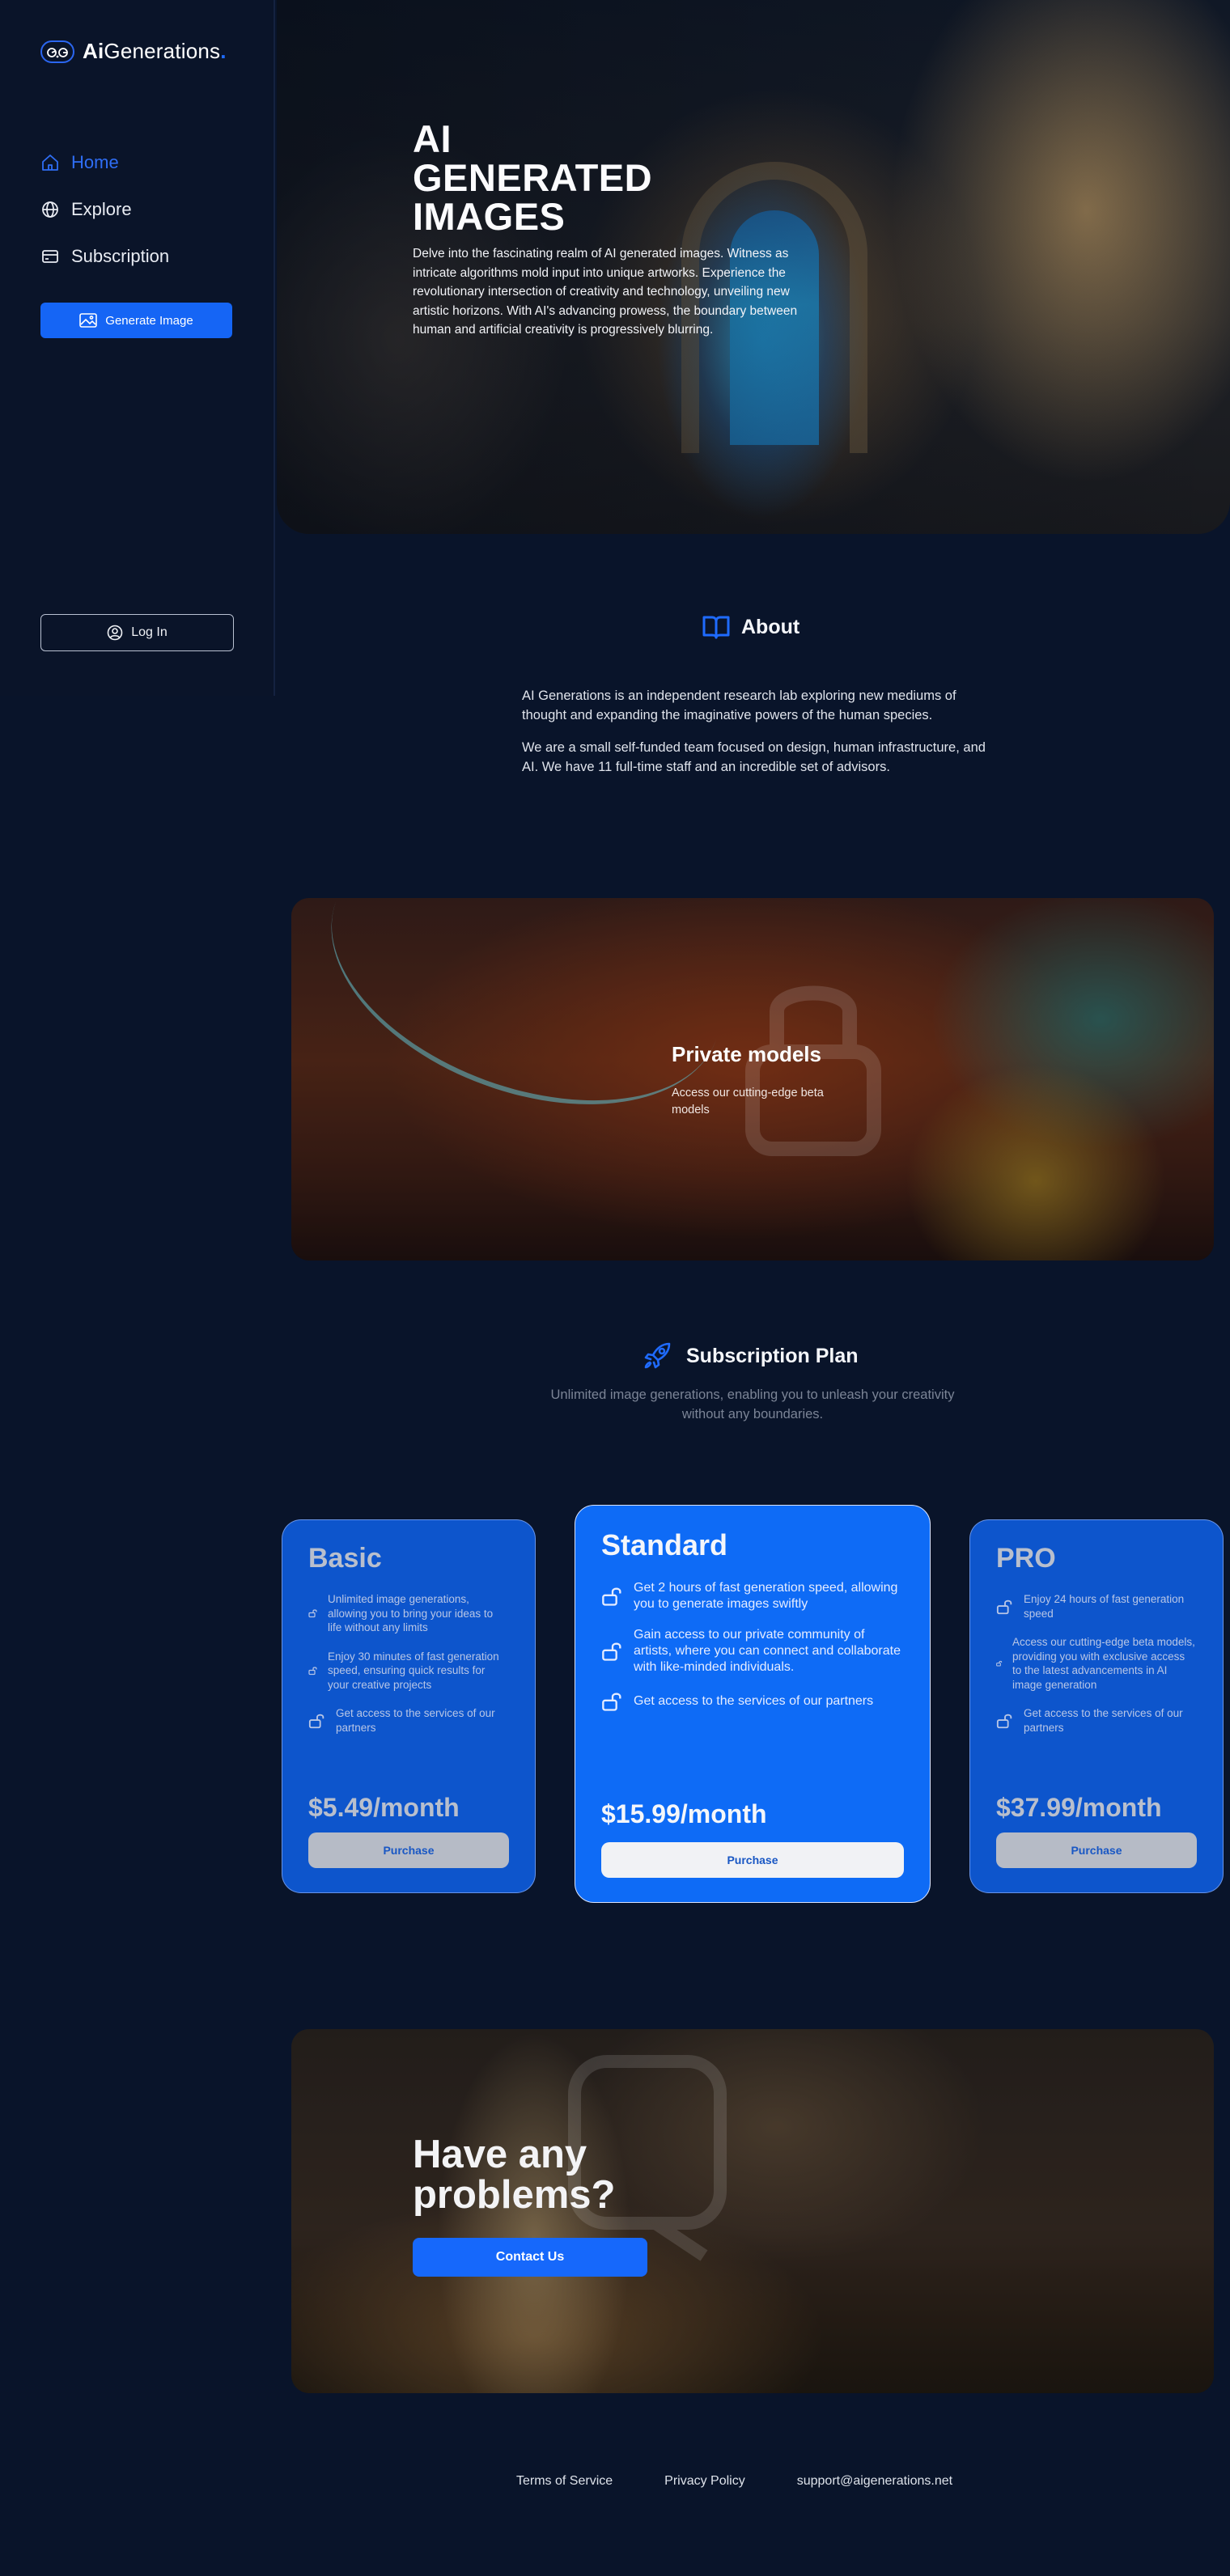 This screenshot has height=2576, width=1230. Describe the element at coordinates (120, 256) in the screenshot. I see `sidebar-item-label: Subscription` at that location.